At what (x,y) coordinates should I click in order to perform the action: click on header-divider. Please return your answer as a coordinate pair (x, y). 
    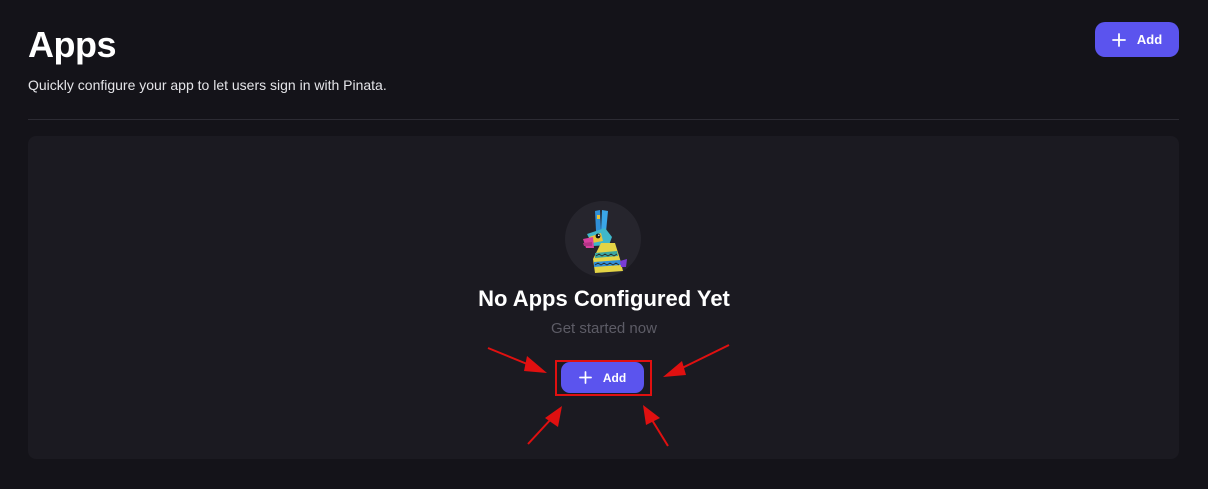
    Looking at the image, I should click on (603, 119).